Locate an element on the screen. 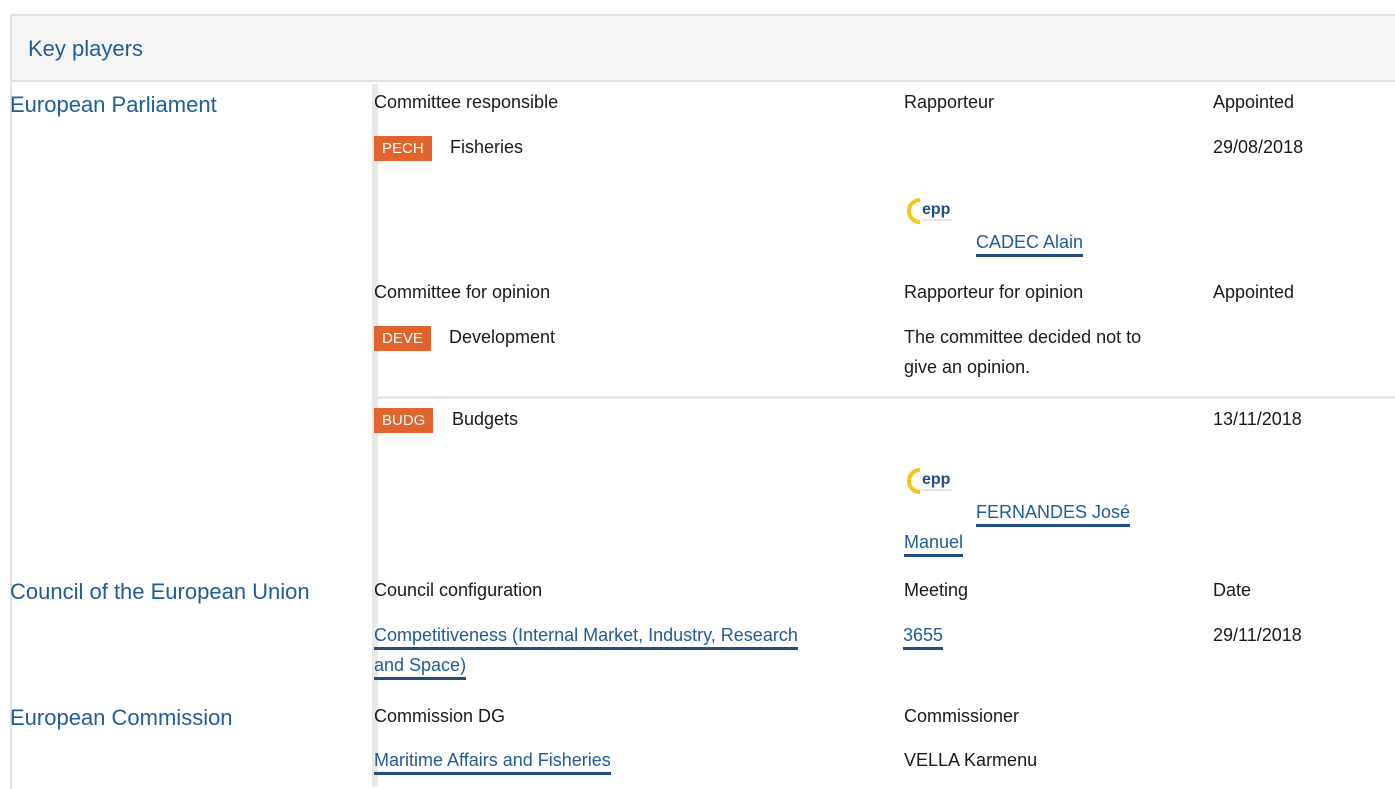 The height and width of the screenshot is (789, 1395). rapporteur-link-fernandes-line1: FERNANDES José is located at coordinates (1053, 514).